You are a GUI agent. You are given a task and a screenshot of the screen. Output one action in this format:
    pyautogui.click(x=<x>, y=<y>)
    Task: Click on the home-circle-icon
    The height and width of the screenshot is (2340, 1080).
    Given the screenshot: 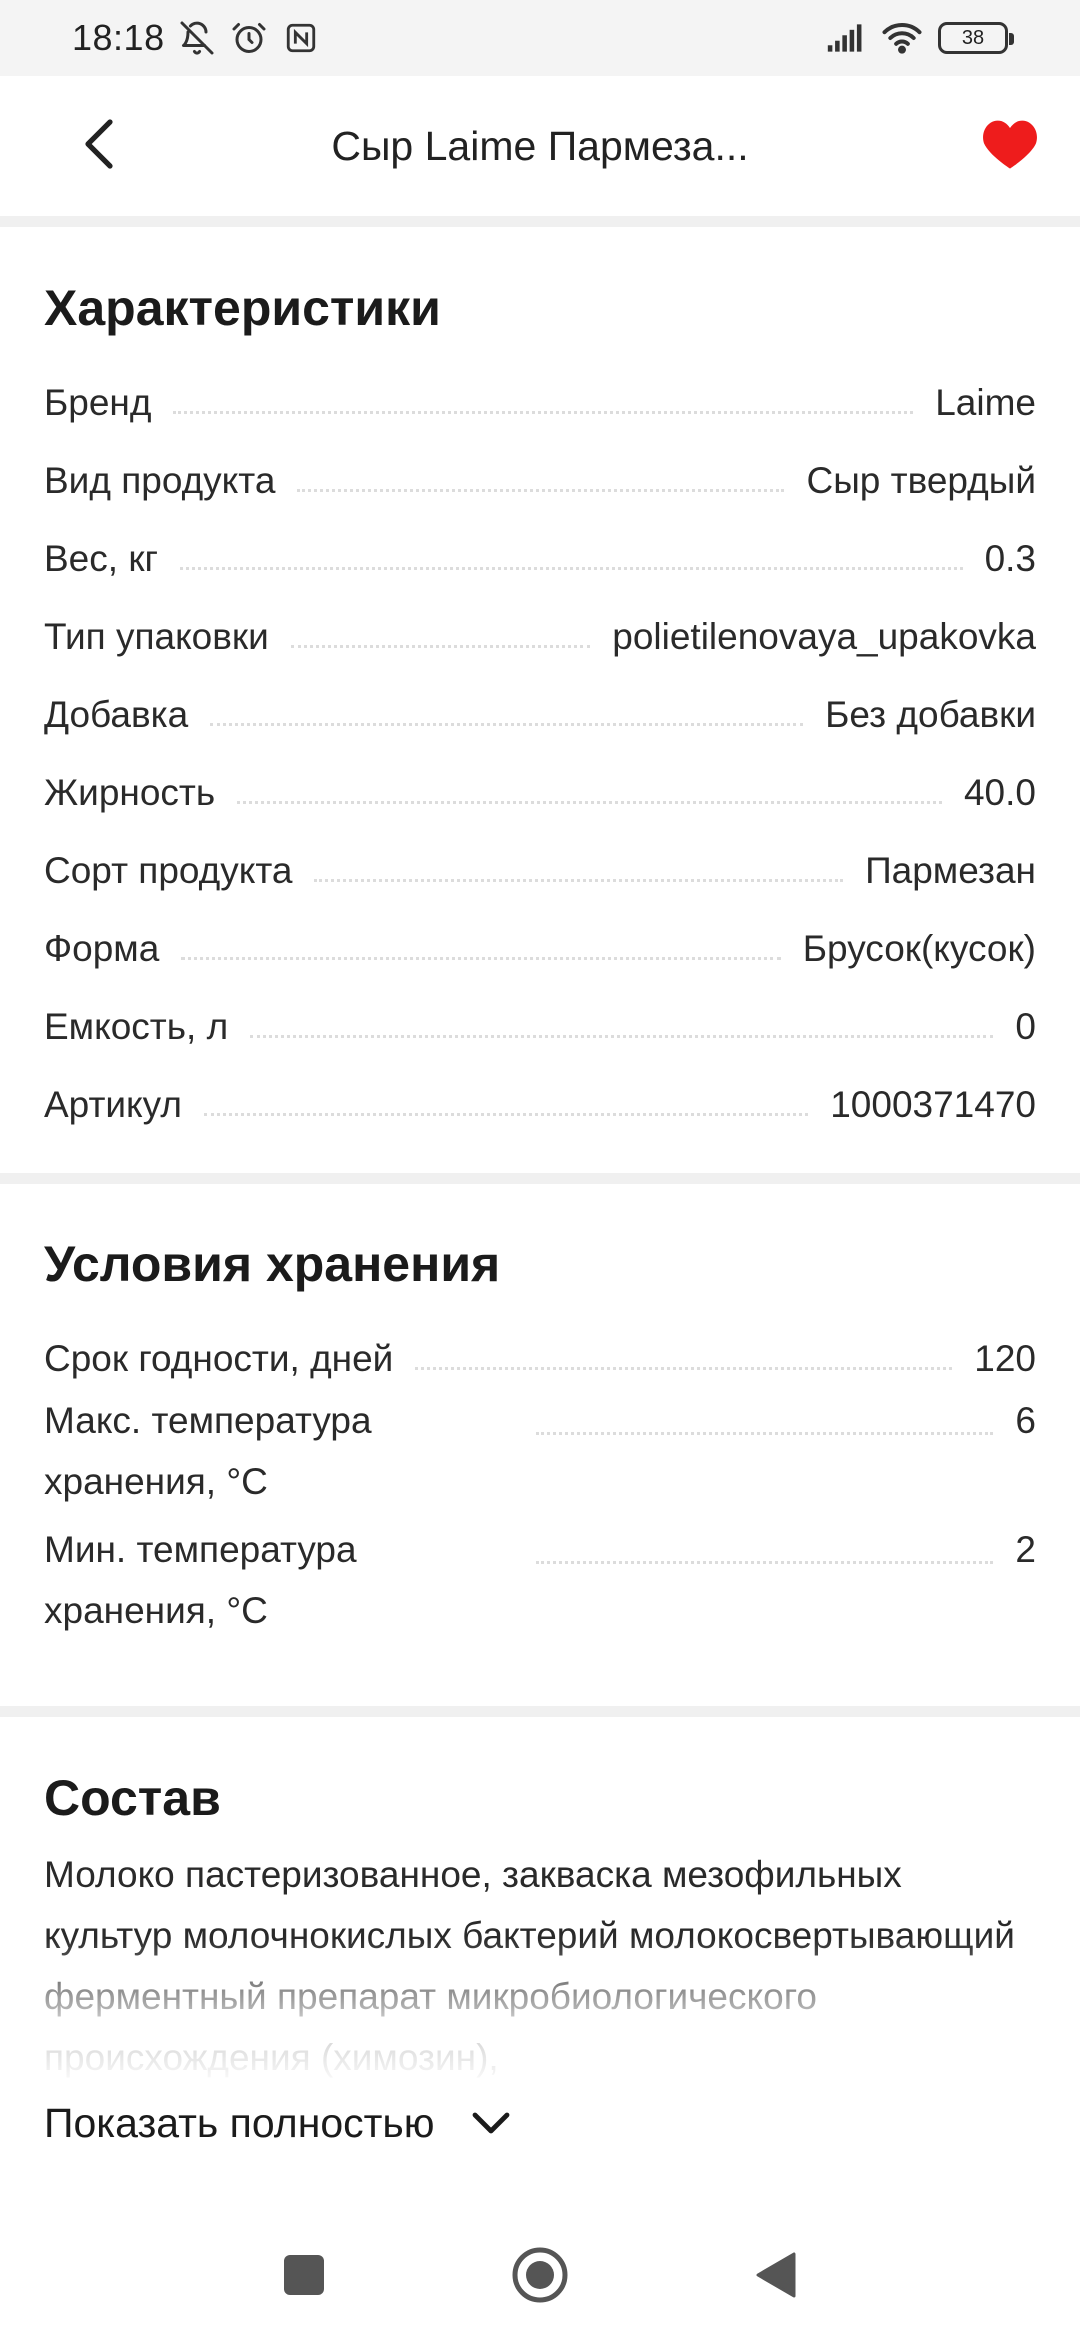 What is the action you would take?
    pyautogui.click(x=540, y=2277)
    